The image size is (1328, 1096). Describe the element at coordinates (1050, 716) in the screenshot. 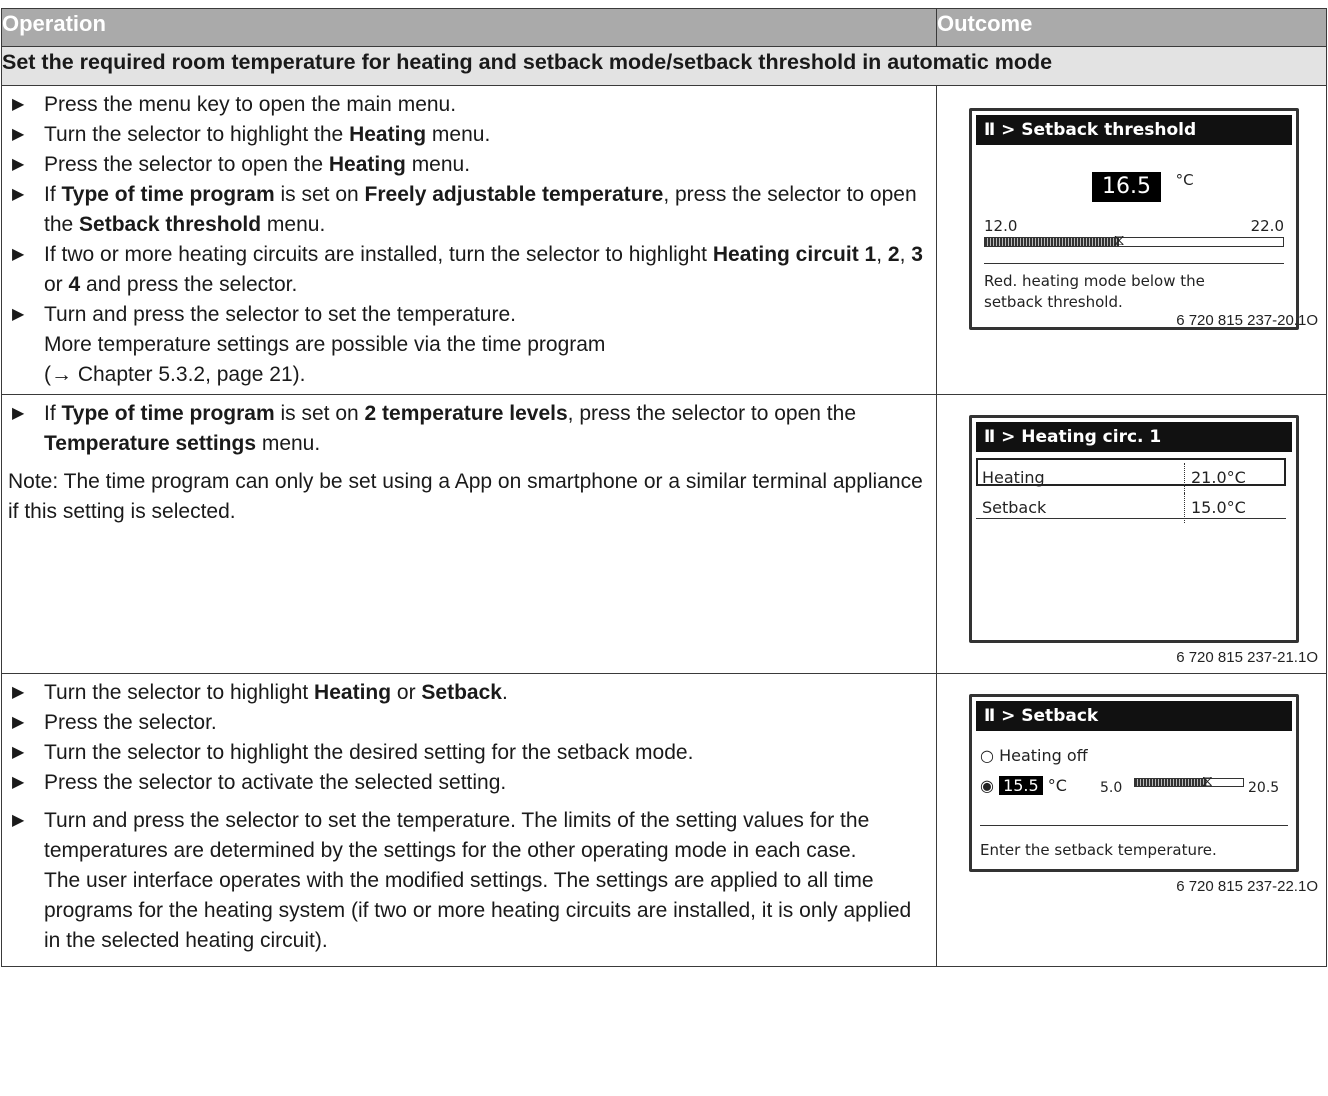

I see `screen-breadcrumb: > Setback` at that location.